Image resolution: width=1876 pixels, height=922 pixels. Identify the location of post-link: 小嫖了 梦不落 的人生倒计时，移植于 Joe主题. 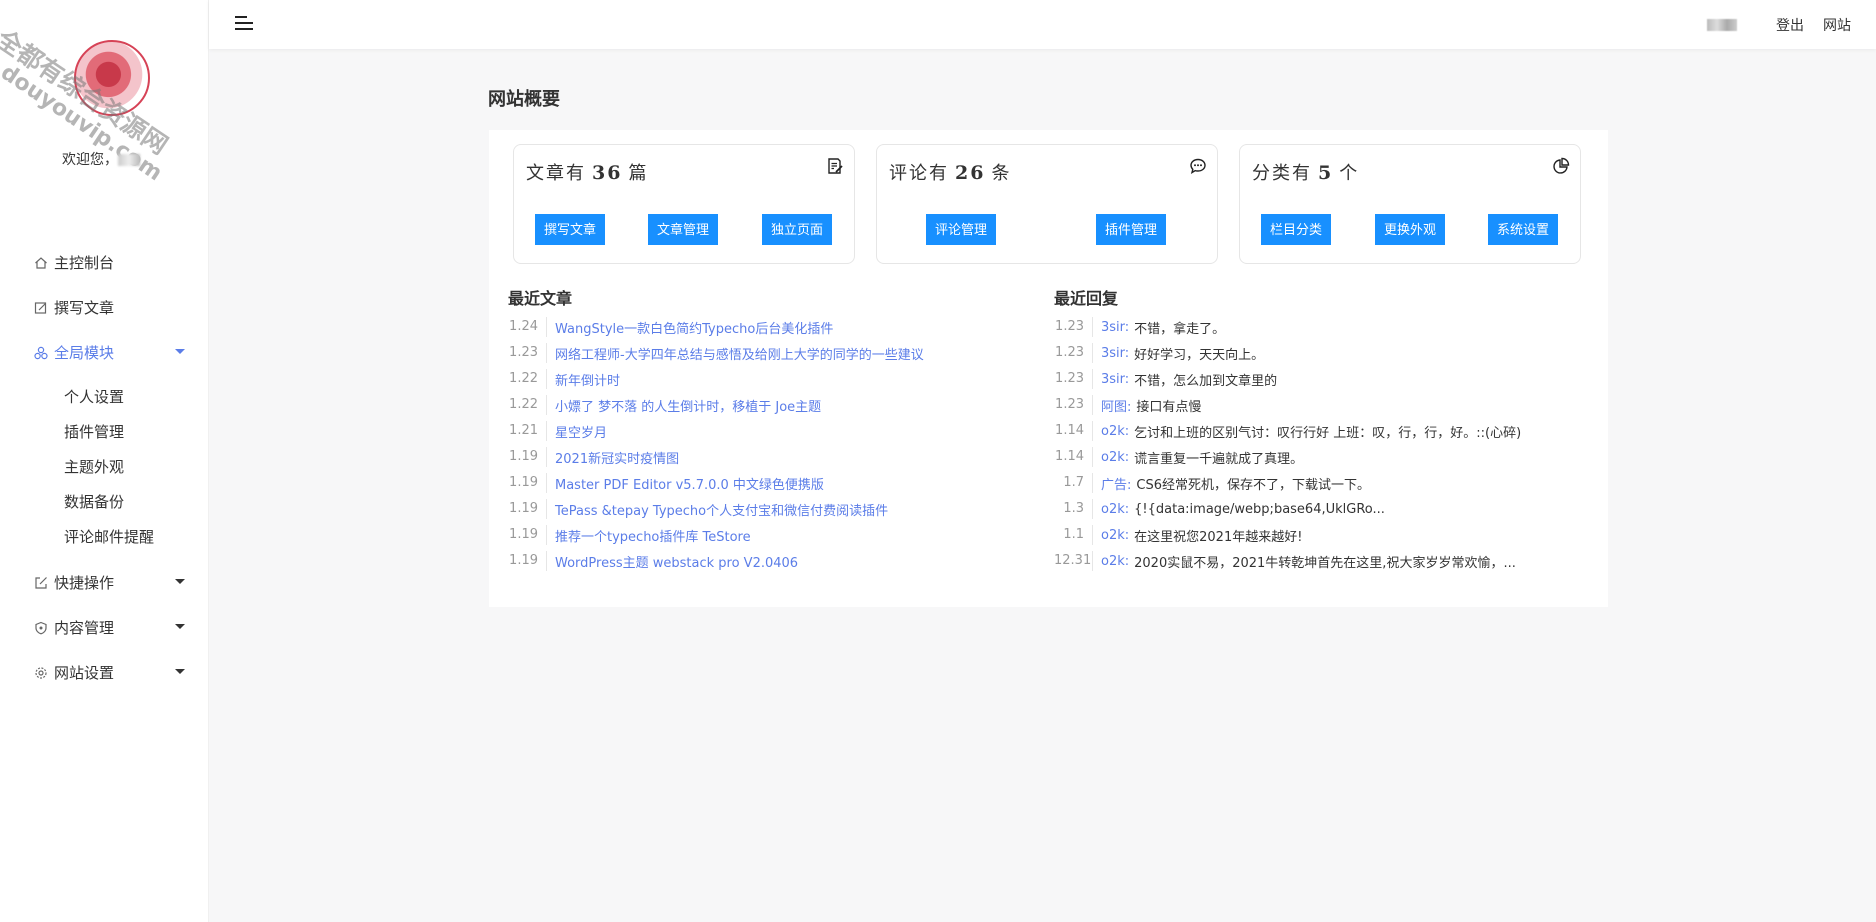
(684, 405).